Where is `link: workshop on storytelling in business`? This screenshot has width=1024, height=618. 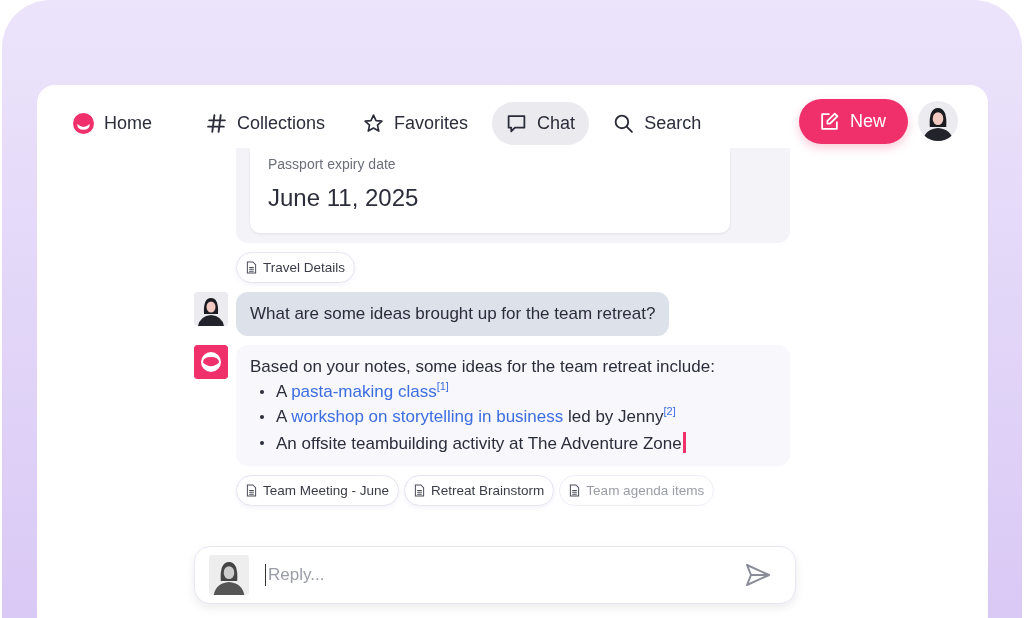
link: workshop on storytelling in business is located at coordinates (427, 416).